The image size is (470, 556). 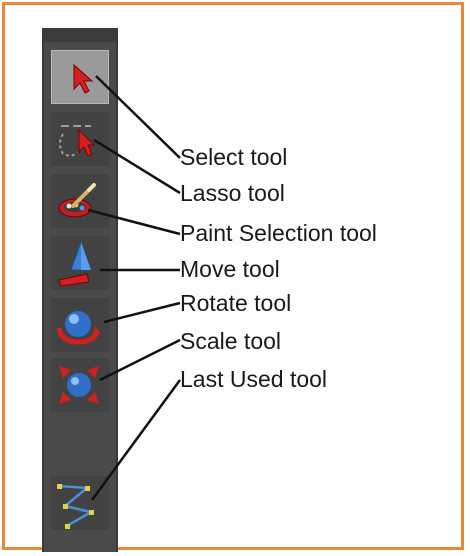 I want to click on label-rotate-tool: Rotate tool, so click(x=236, y=303).